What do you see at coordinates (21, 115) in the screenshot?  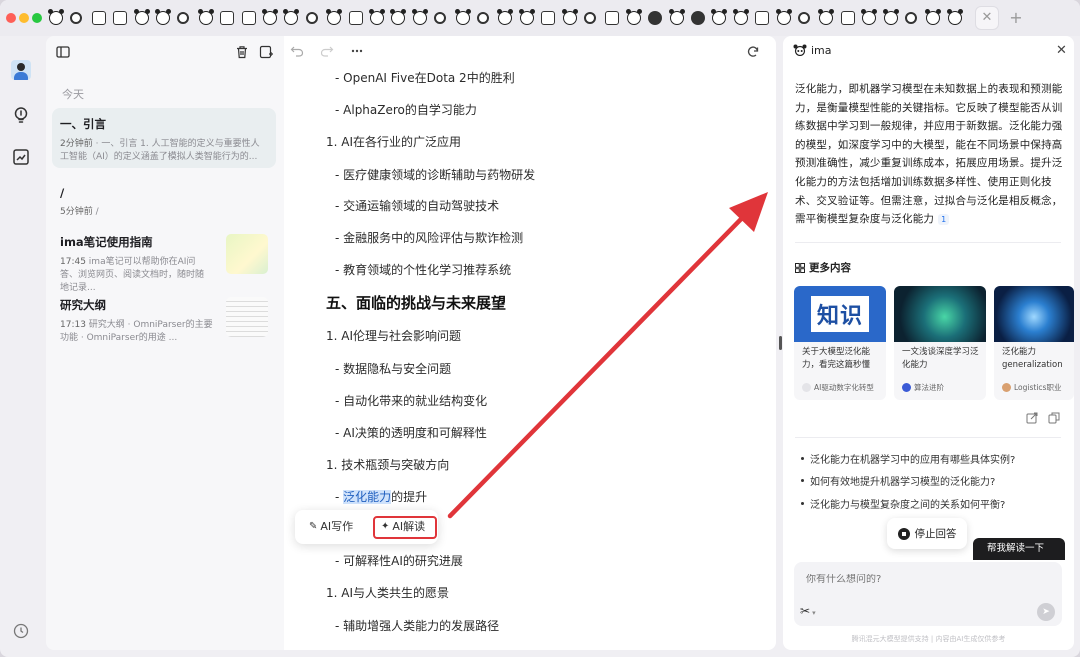 I see `lightbulb-icon` at bounding box center [21, 115].